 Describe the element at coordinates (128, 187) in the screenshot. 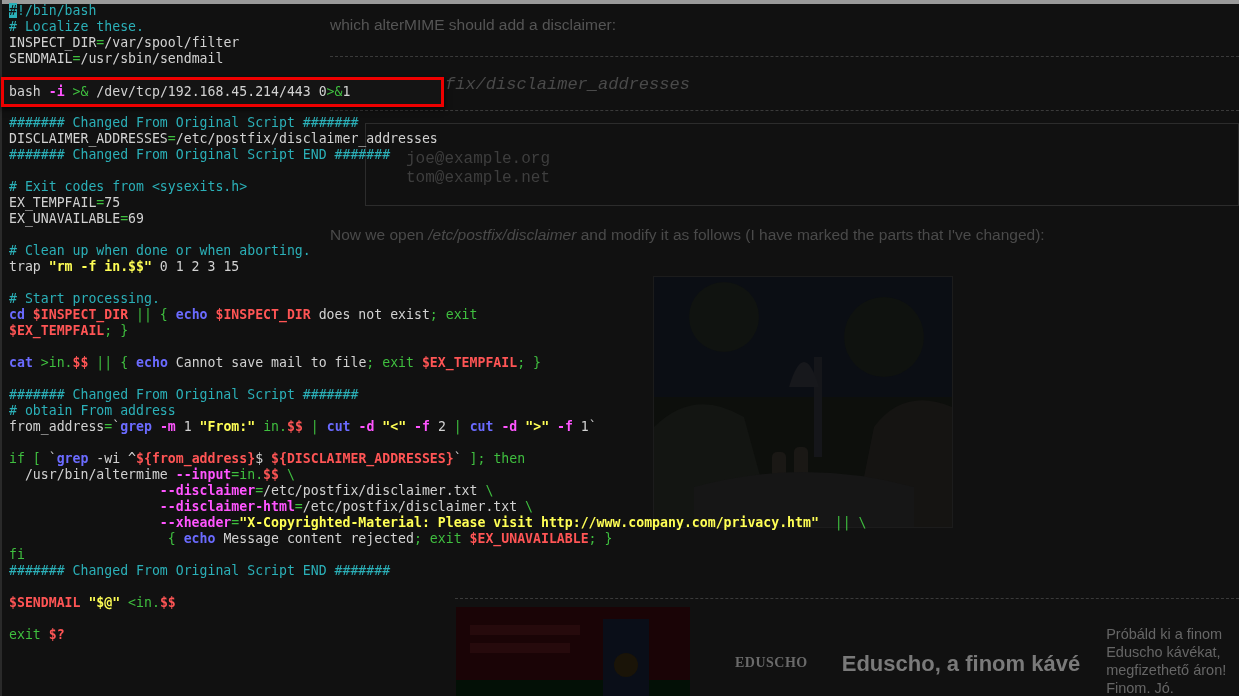

I see `code-line: # Exit codes from <sysexits.h>` at that location.